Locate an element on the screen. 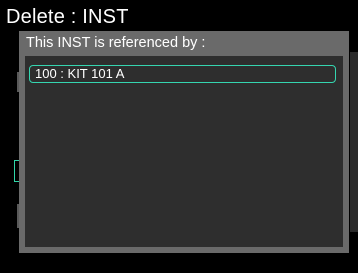 This screenshot has width=358, height=273. reference-list-item: 100 : KIT 101 A is located at coordinates (182, 74).